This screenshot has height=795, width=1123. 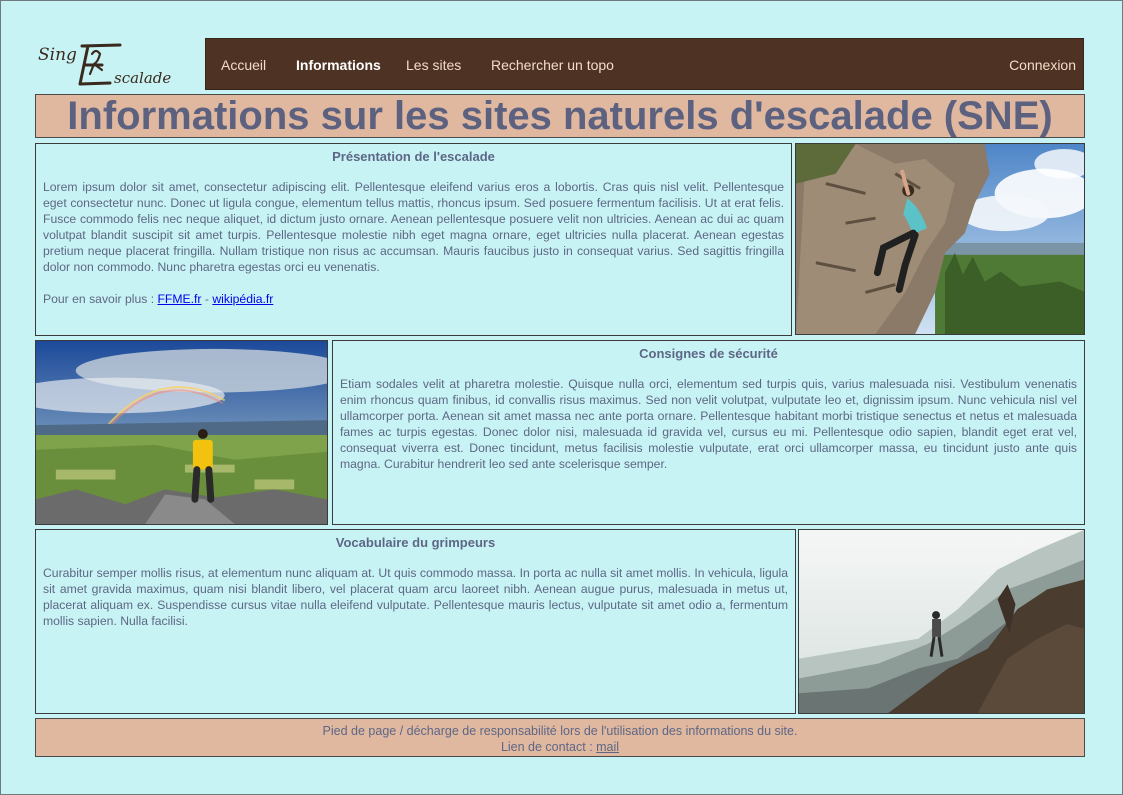 I want to click on nav-connexion: Connexion, so click(x=1042, y=65).